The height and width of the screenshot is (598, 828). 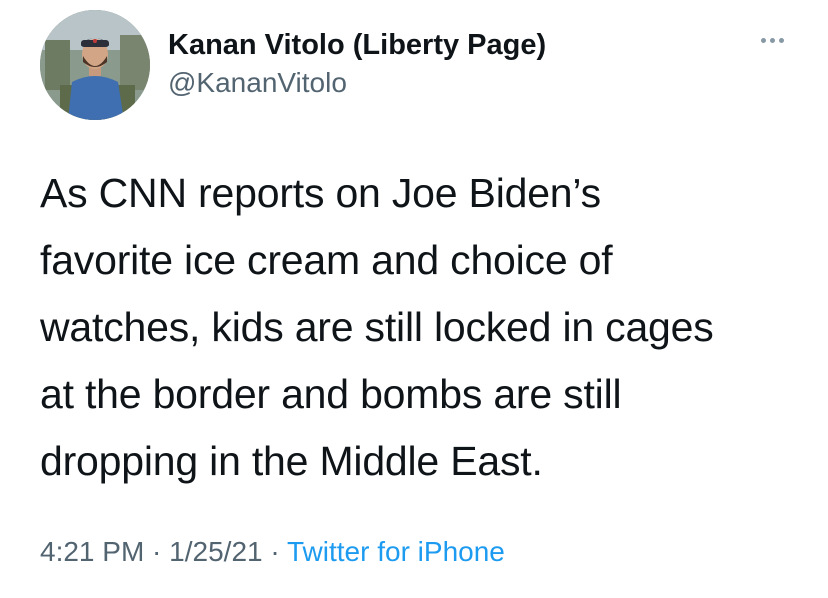 I want to click on tweet-line: at the border and bombs are still, so click(x=331, y=394).